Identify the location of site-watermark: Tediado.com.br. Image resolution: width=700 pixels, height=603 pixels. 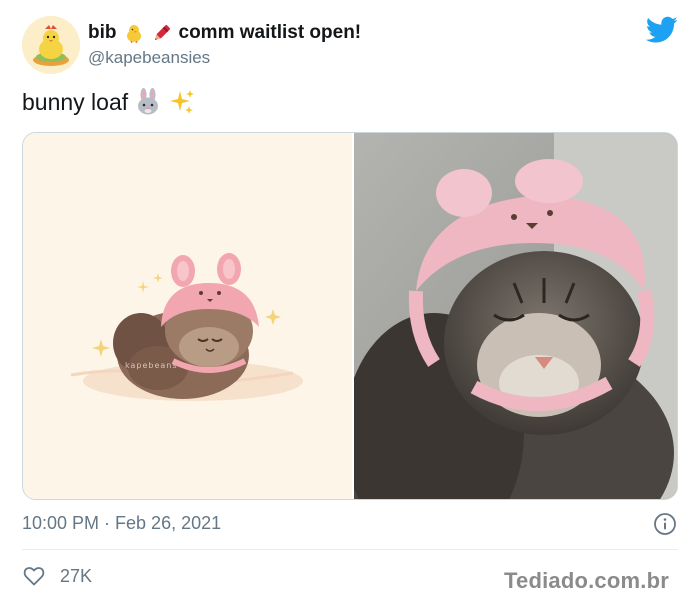
(586, 580).